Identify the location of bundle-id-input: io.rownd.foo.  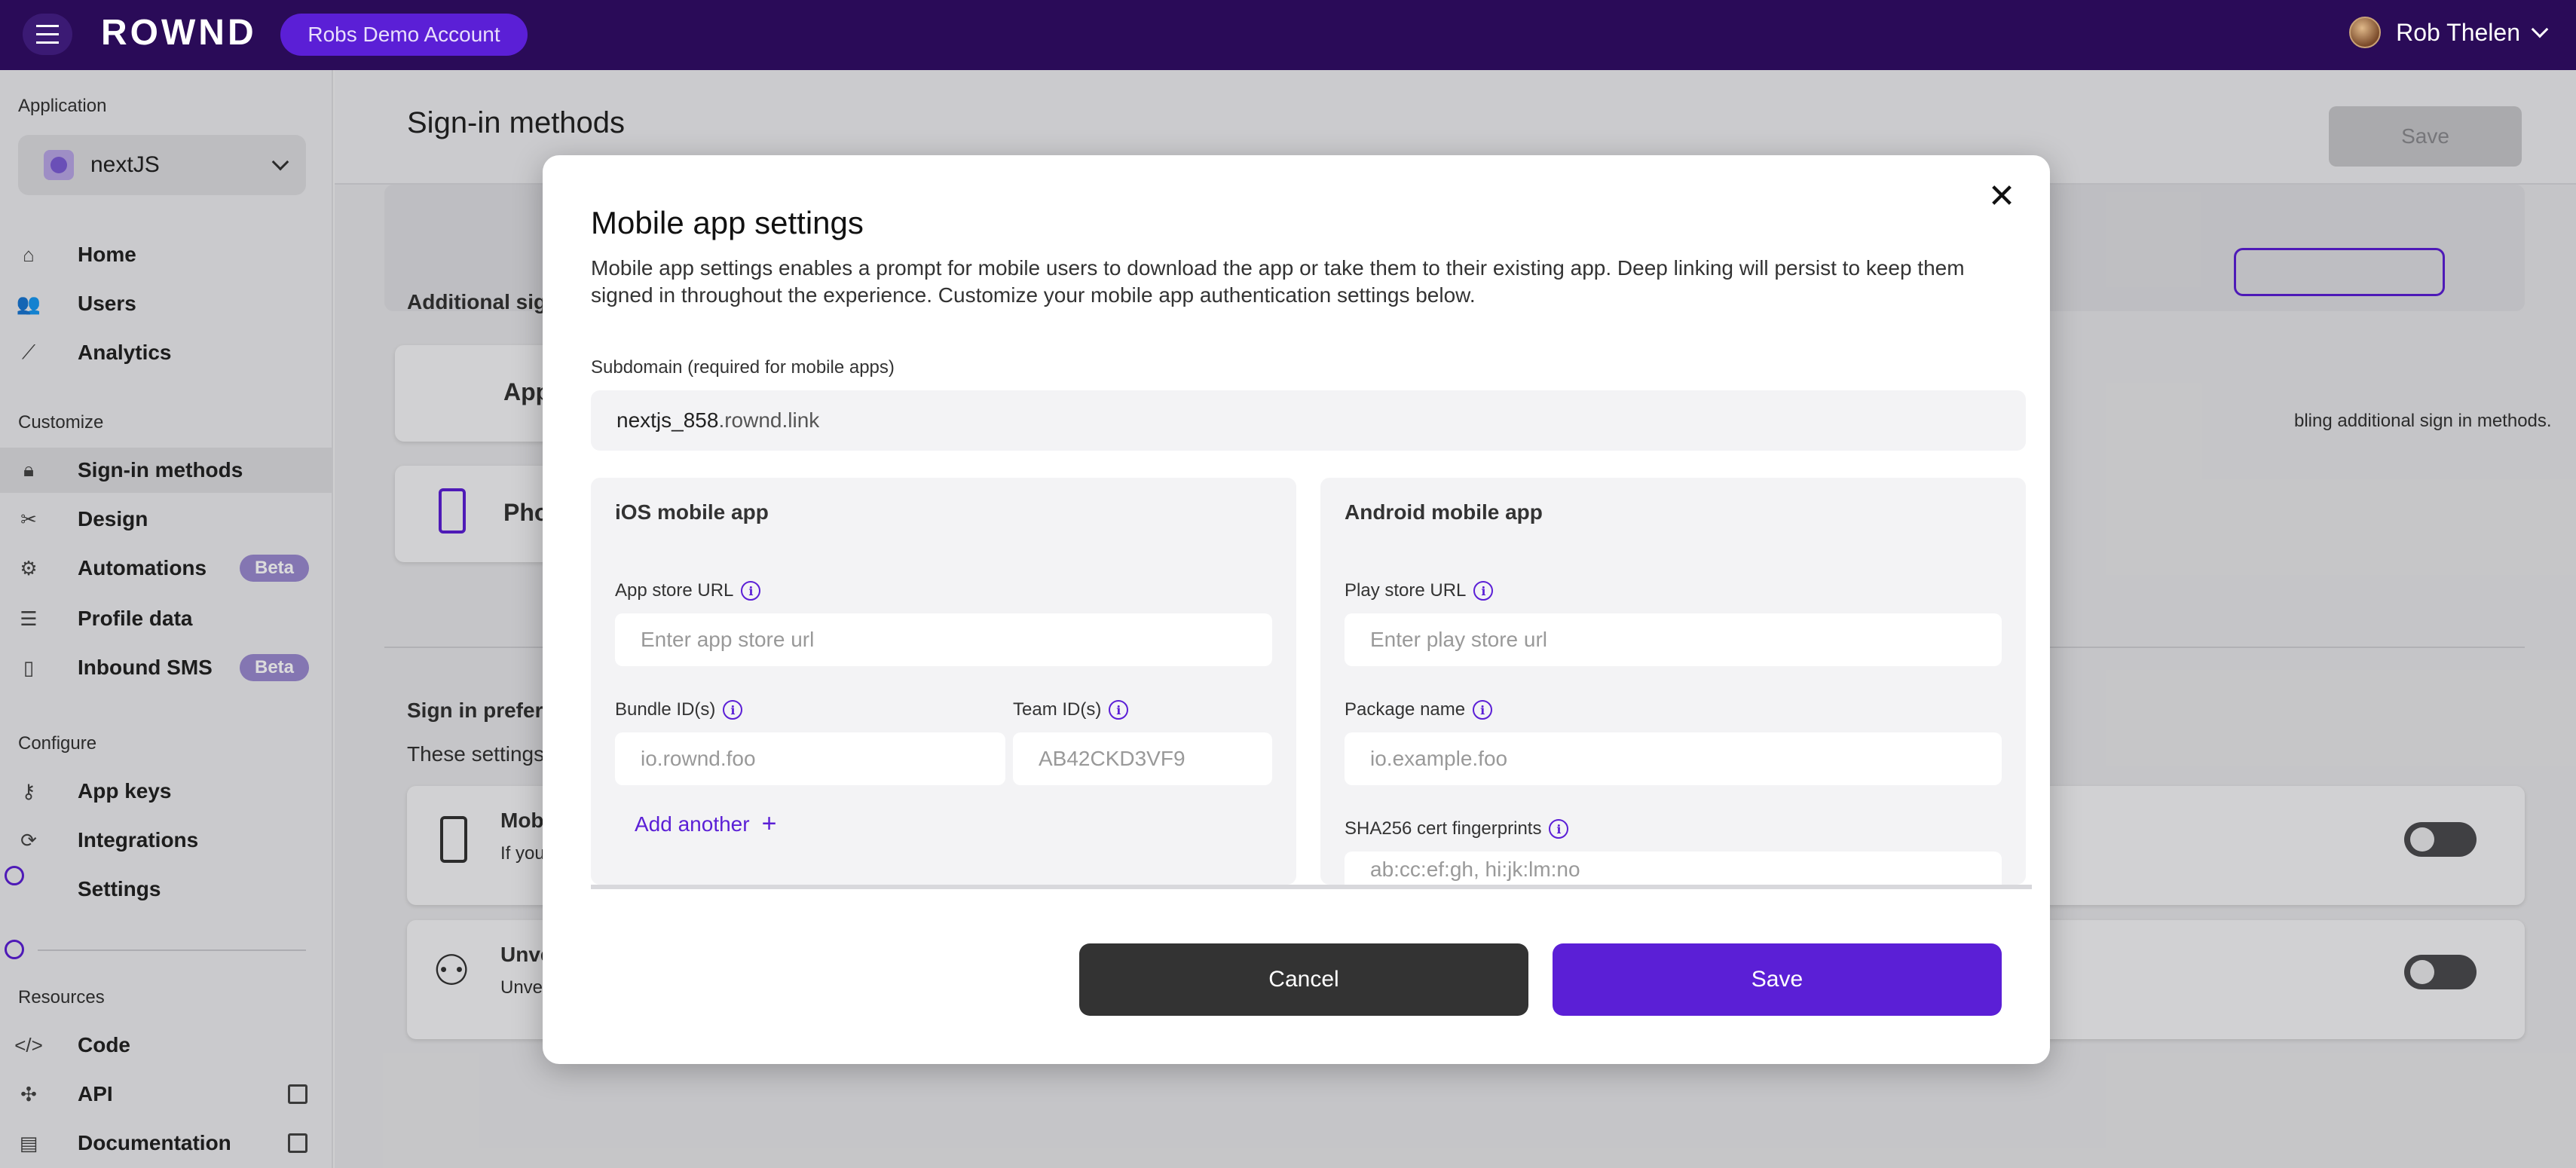
(810, 758).